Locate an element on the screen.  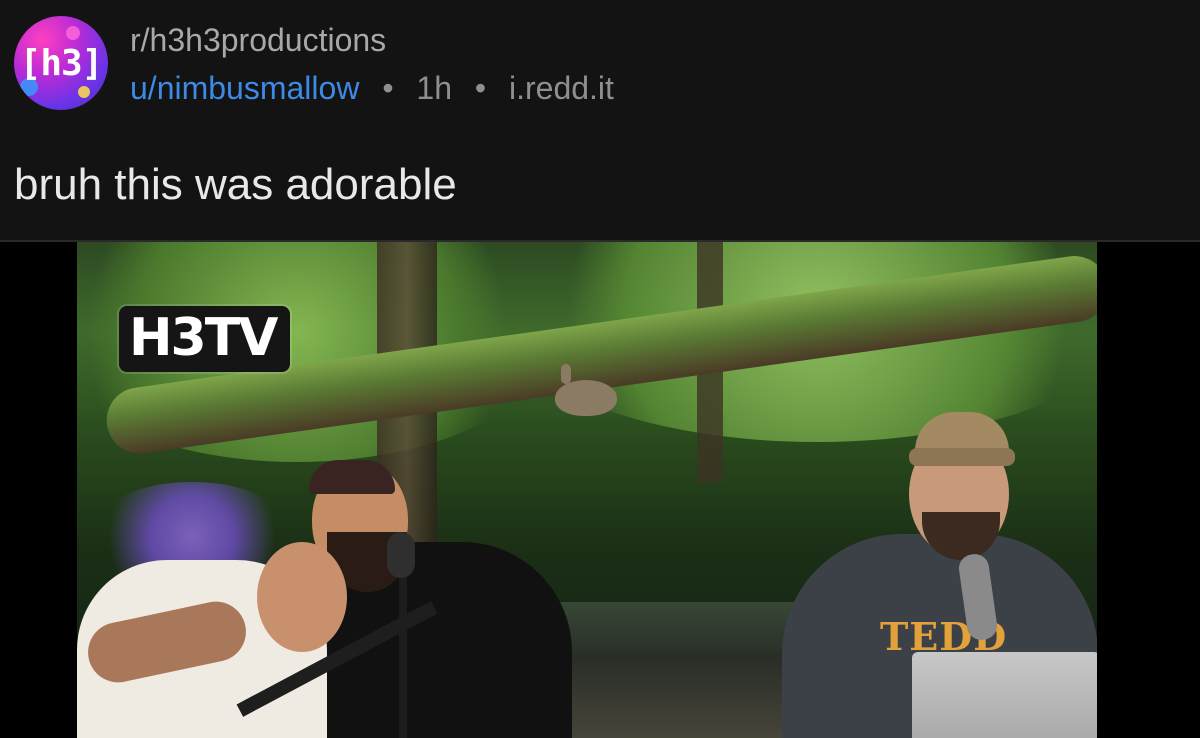
microphone is located at coordinates (401, 555).